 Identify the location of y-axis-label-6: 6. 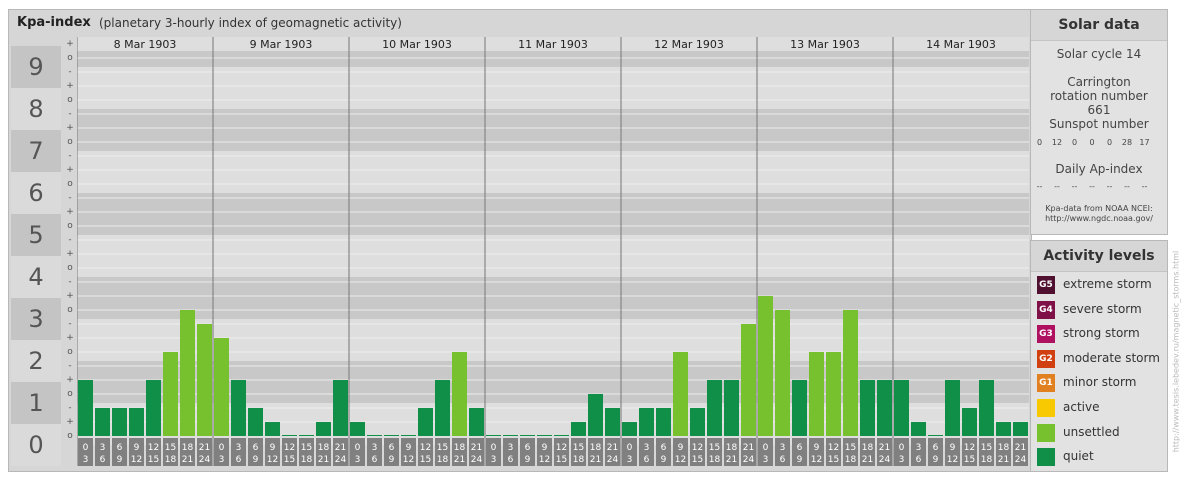
(36, 193).